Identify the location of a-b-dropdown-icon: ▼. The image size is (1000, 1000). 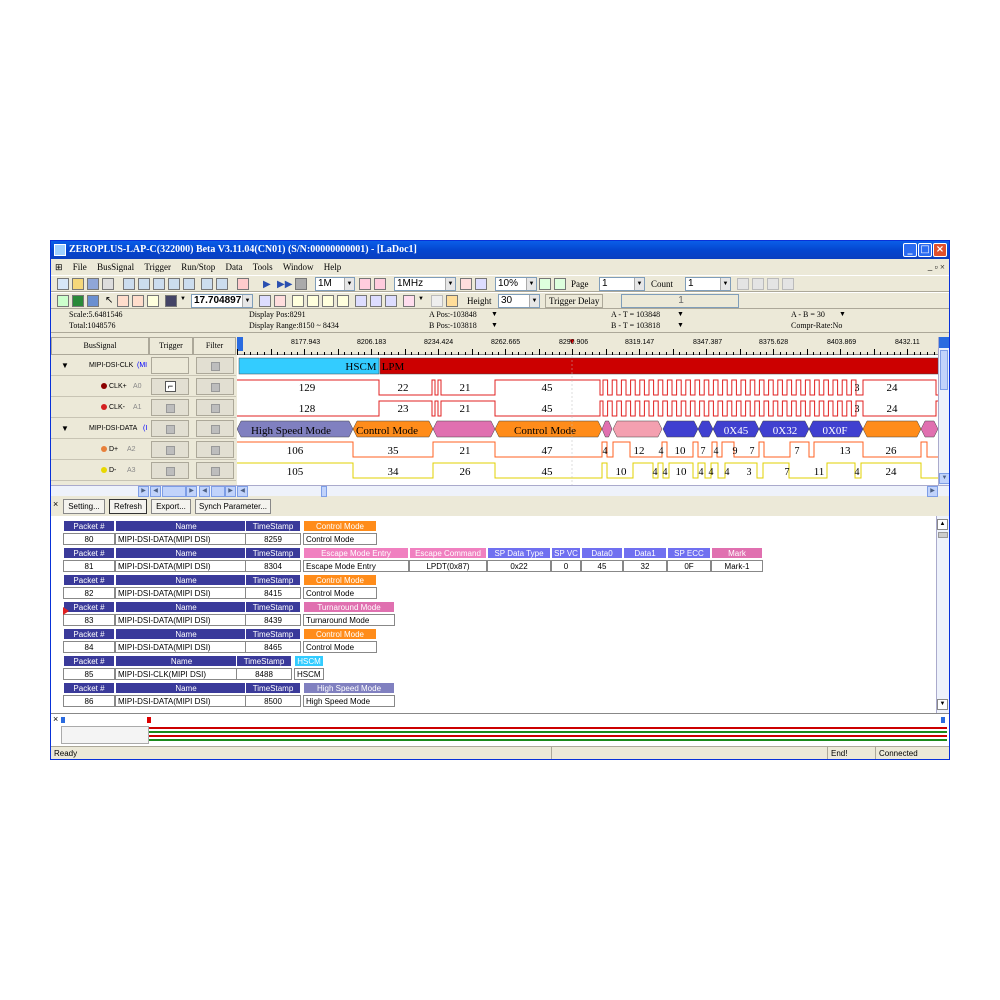
(842, 314).